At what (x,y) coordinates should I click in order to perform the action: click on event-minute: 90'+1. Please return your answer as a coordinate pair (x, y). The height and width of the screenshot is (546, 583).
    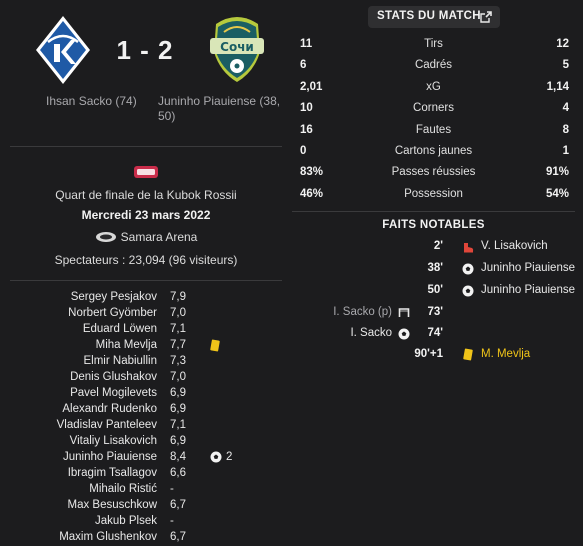
    Looking at the image, I should click on (428, 354).